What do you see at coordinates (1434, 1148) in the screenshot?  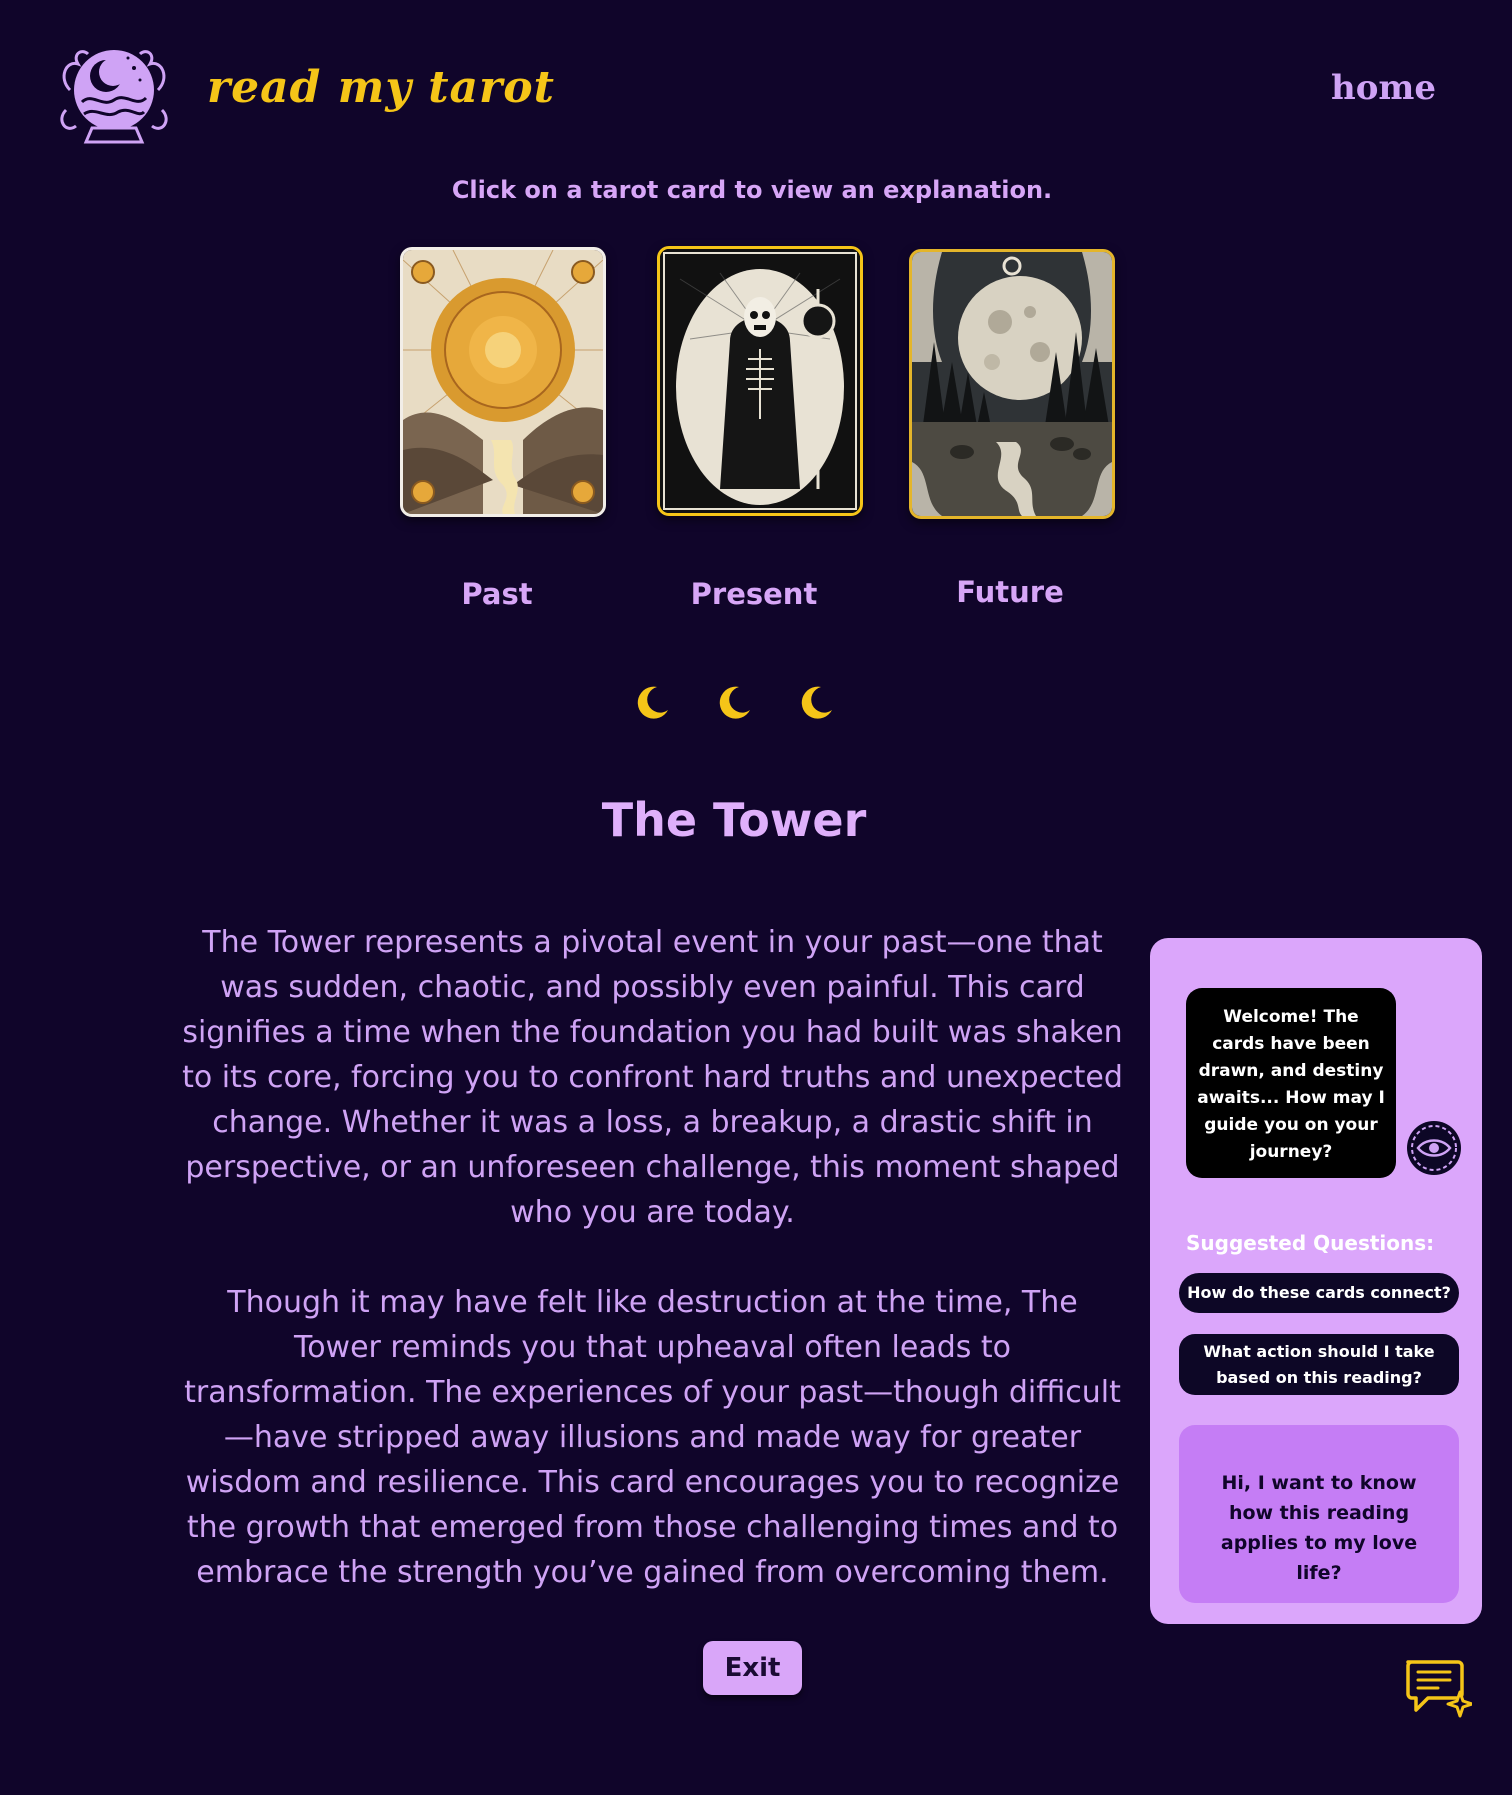 I see `eye-avatar-icon` at bounding box center [1434, 1148].